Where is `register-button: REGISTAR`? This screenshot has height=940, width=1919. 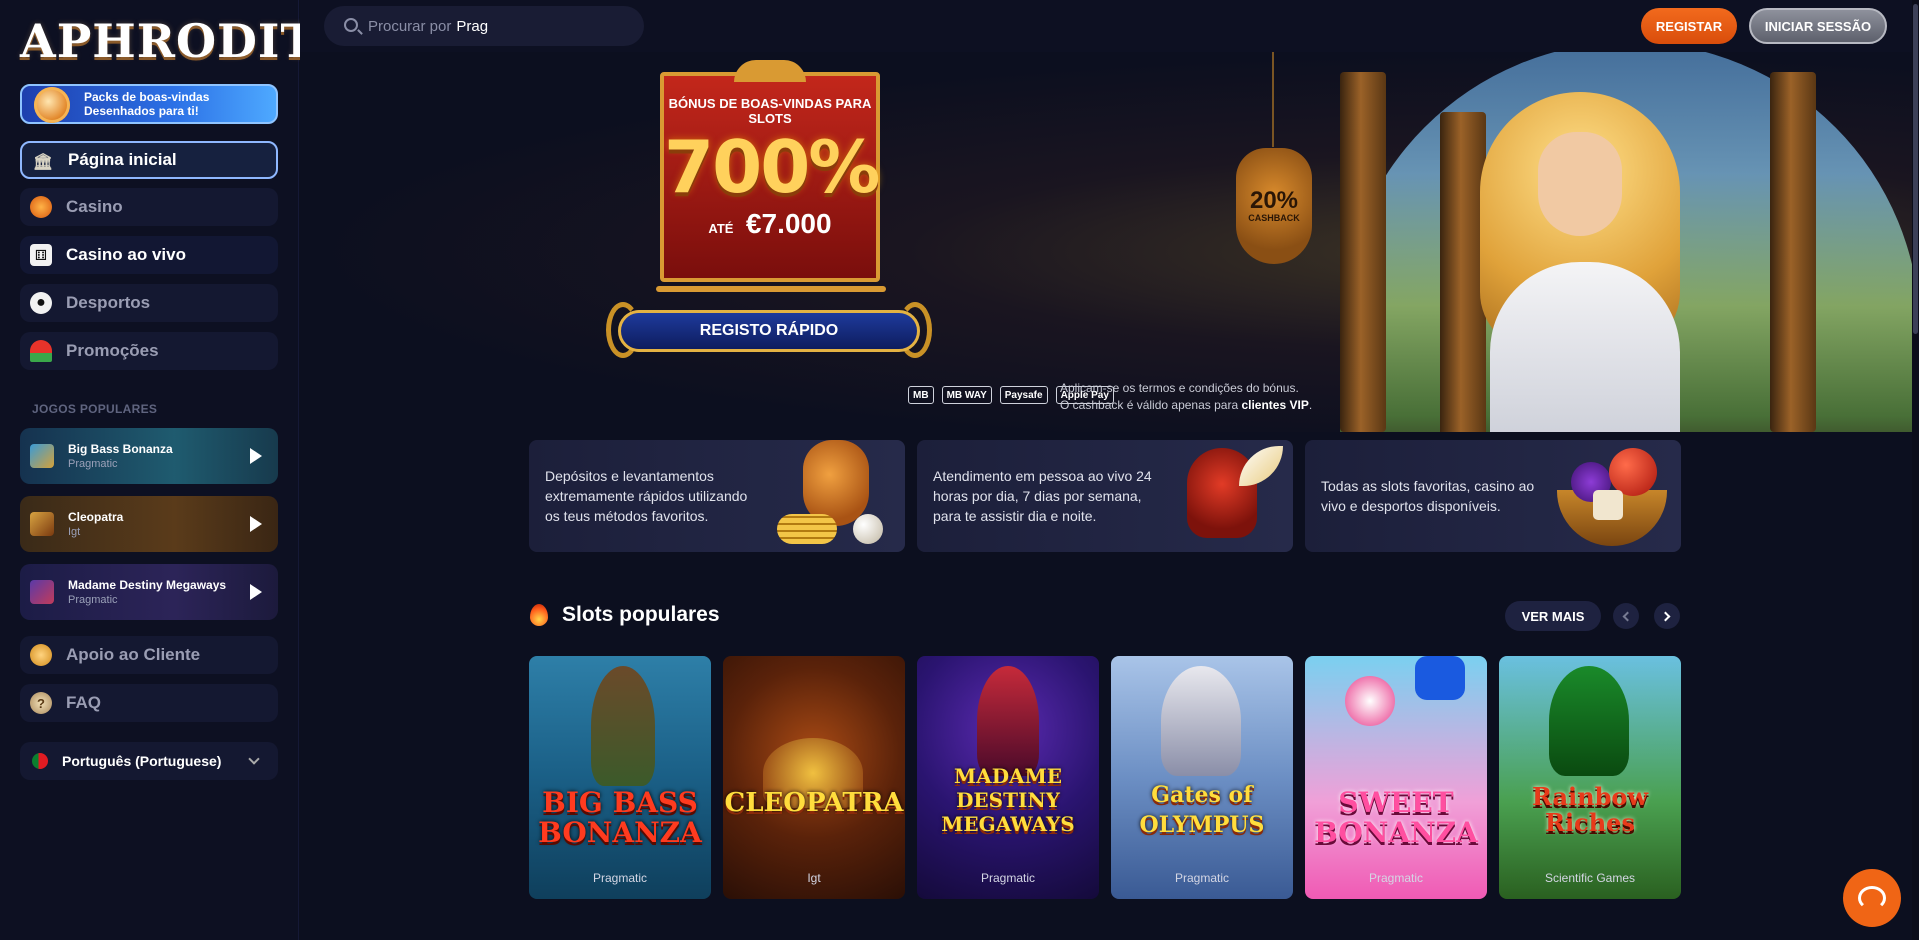 register-button: REGISTAR is located at coordinates (1689, 26).